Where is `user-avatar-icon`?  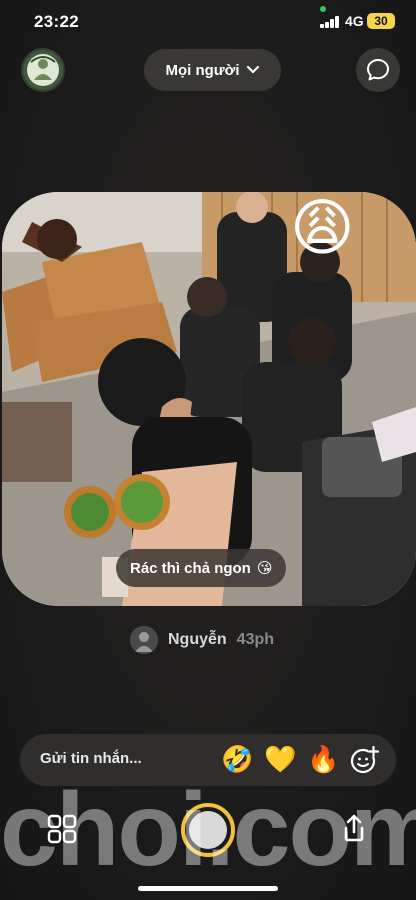 user-avatar-icon is located at coordinates (43, 70).